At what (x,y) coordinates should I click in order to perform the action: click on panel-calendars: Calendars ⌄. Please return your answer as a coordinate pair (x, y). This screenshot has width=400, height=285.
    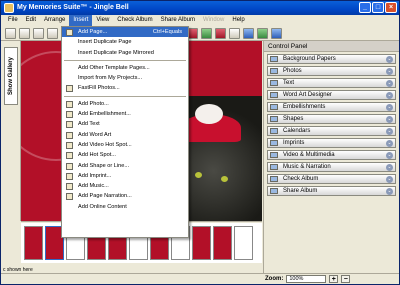
    Looking at the image, I should click on (331, 131).